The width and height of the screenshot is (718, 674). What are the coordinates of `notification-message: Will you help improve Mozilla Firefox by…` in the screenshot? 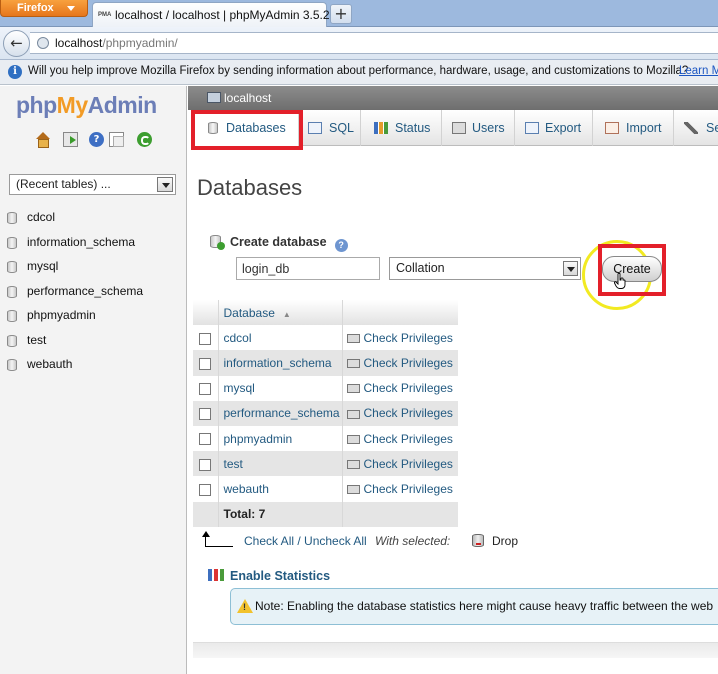 It's located at (358, 71).